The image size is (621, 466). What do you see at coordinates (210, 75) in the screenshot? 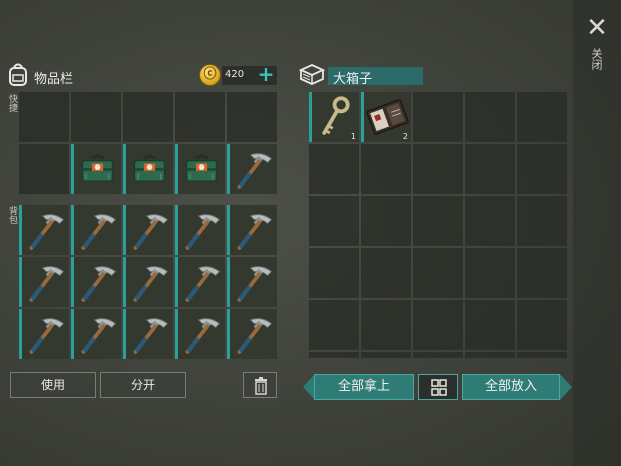
I see `coin-icon: ⓒ` at bounding box center [210, 75].